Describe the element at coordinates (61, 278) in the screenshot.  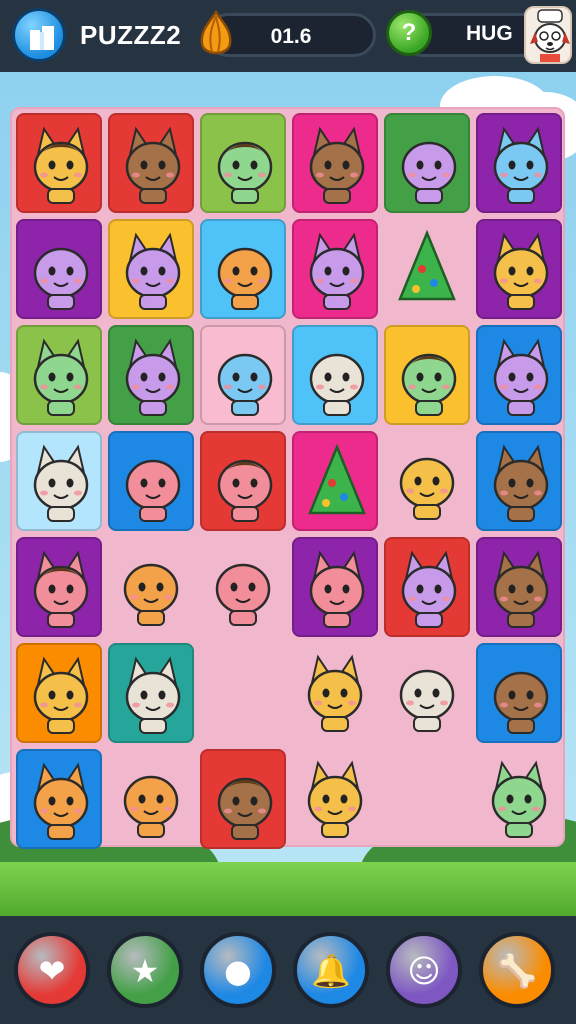
I see `orange-balloon-fish-icon` at that location.